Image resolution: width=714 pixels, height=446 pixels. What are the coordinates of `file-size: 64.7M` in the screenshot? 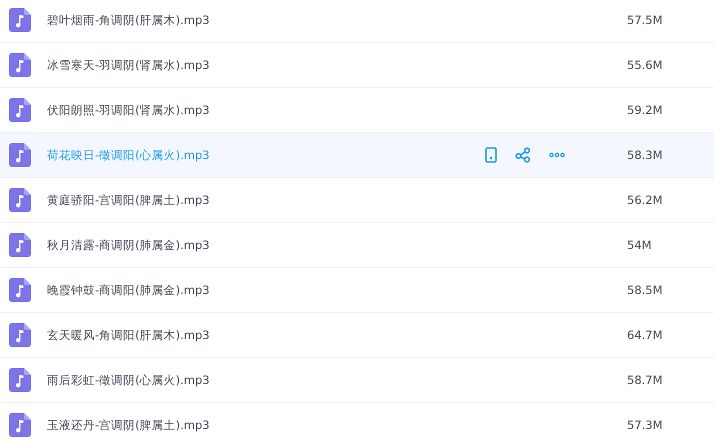 It's located at (645, 335).